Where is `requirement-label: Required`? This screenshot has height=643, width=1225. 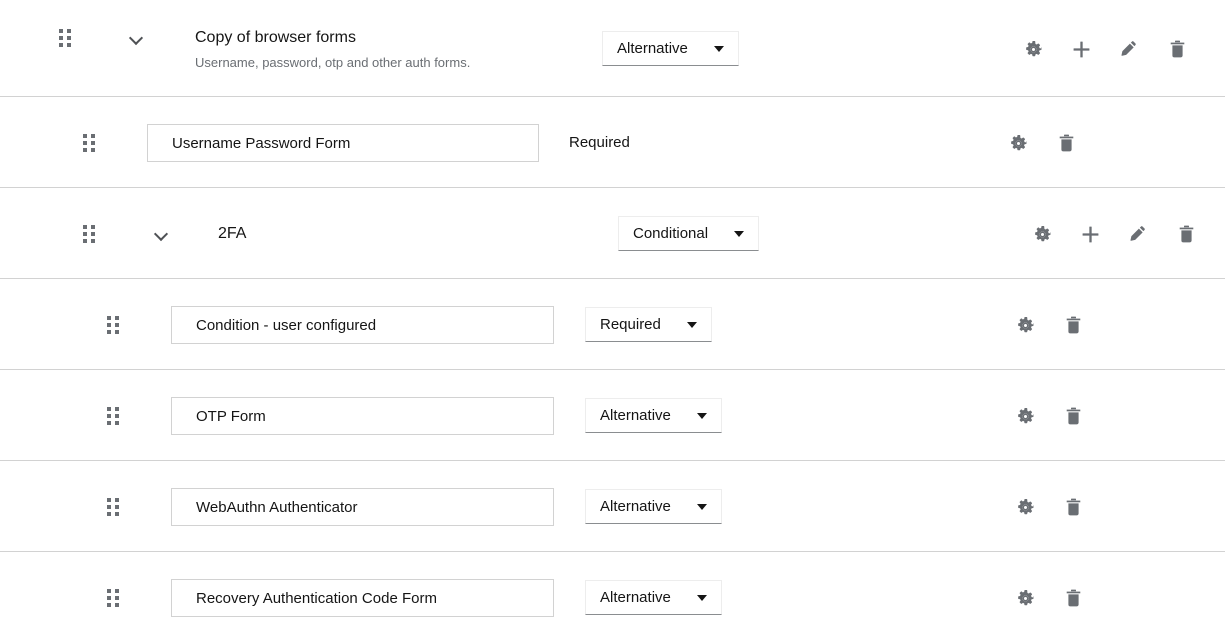 requirement-label: Required is located at coordinates (599, 142).